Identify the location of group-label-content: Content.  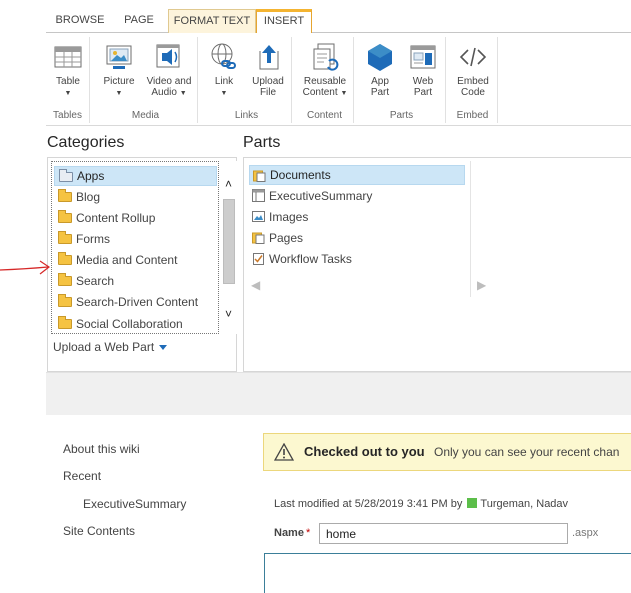
(324, 115).